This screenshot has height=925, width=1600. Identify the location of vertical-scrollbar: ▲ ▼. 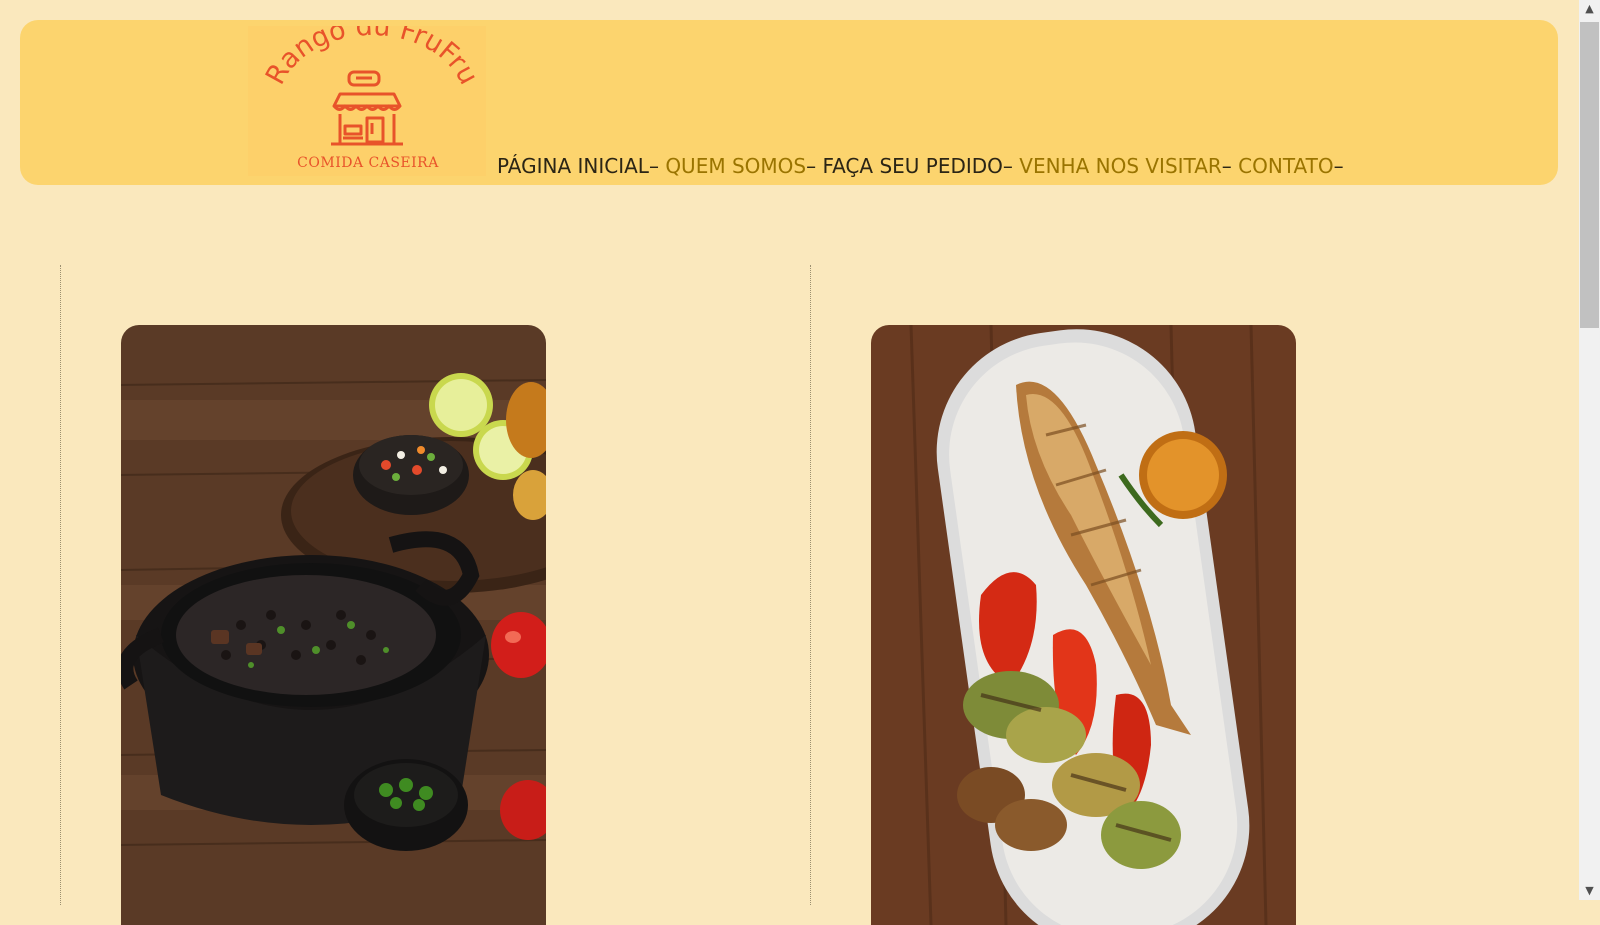
(1589, 450).